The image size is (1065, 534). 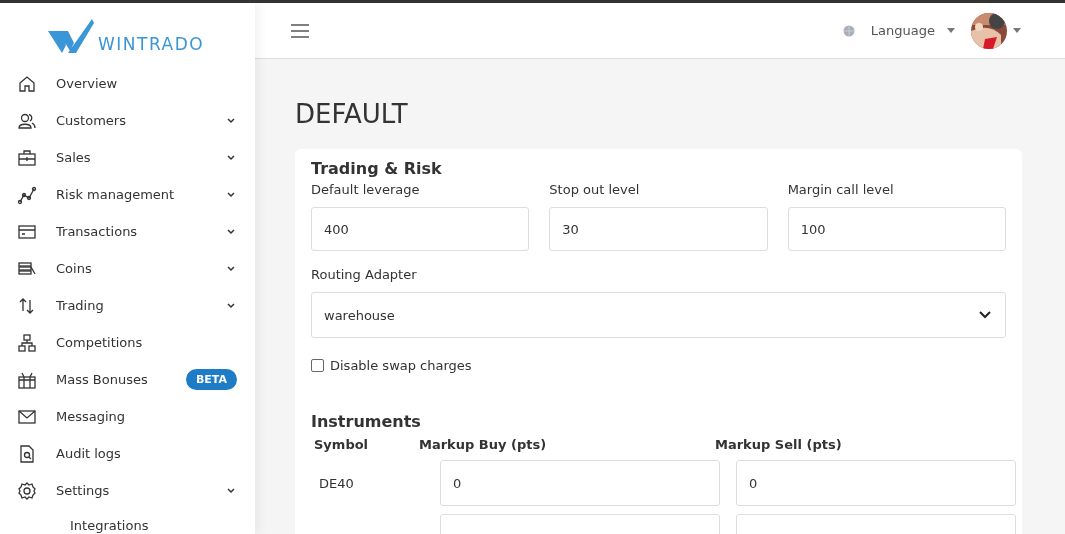 I want to click on field-label: Default leverage, so click(x=365, y=189).